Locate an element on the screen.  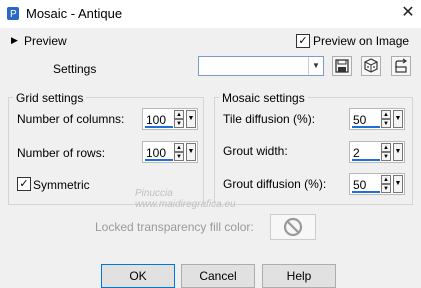
columns-label: Number of columns: is located at coordinates (71, 119).